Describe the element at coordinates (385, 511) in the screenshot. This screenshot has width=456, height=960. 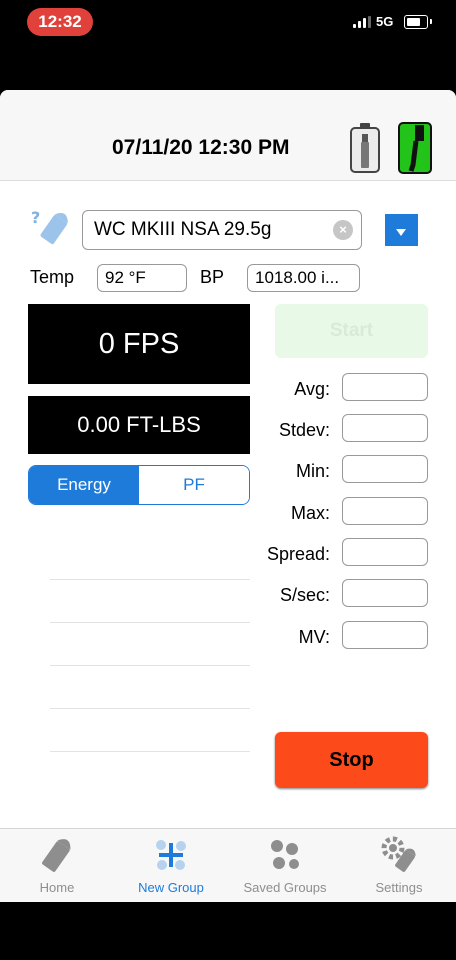
I see `stat-max-value` at that location.